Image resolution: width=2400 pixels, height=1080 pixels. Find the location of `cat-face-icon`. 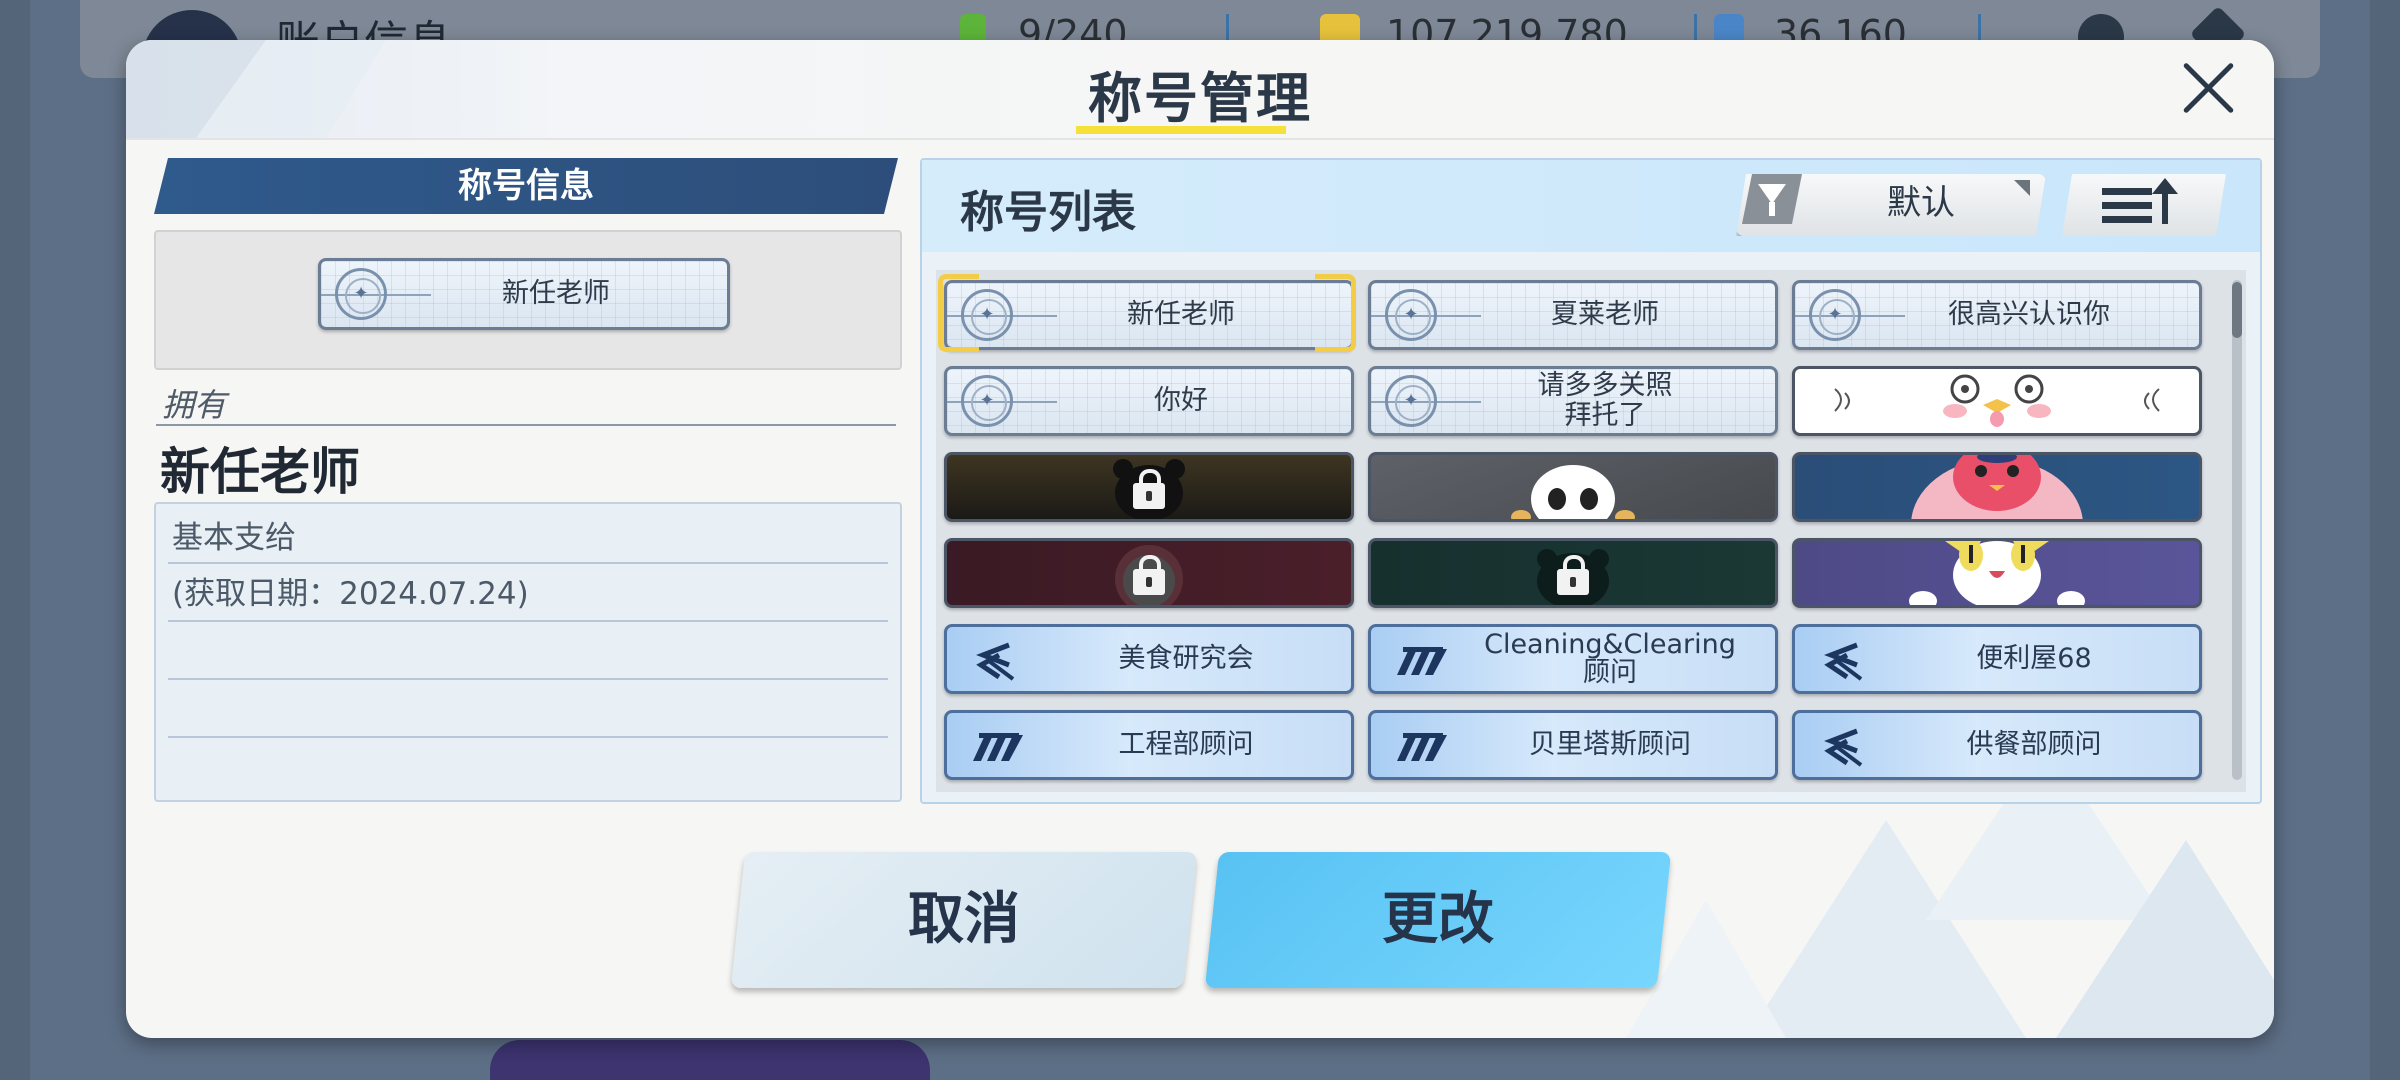

cat-face-icon is located at coordinates (1997, 573).